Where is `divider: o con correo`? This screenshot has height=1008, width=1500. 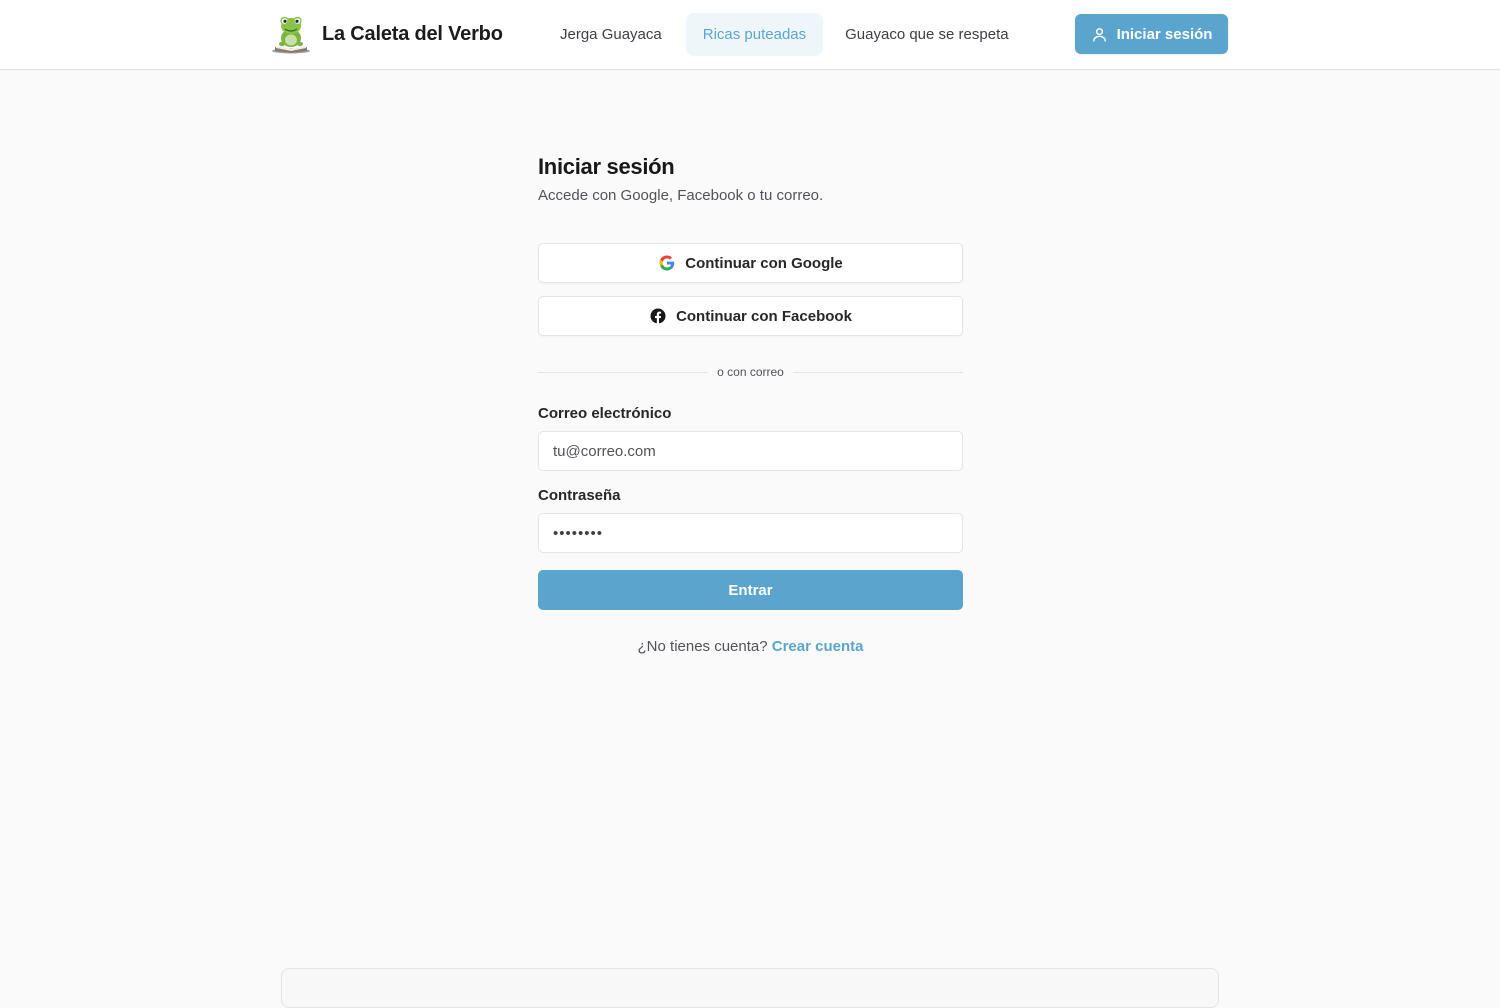 divider: o con correo is located at coordinates (751, 372).